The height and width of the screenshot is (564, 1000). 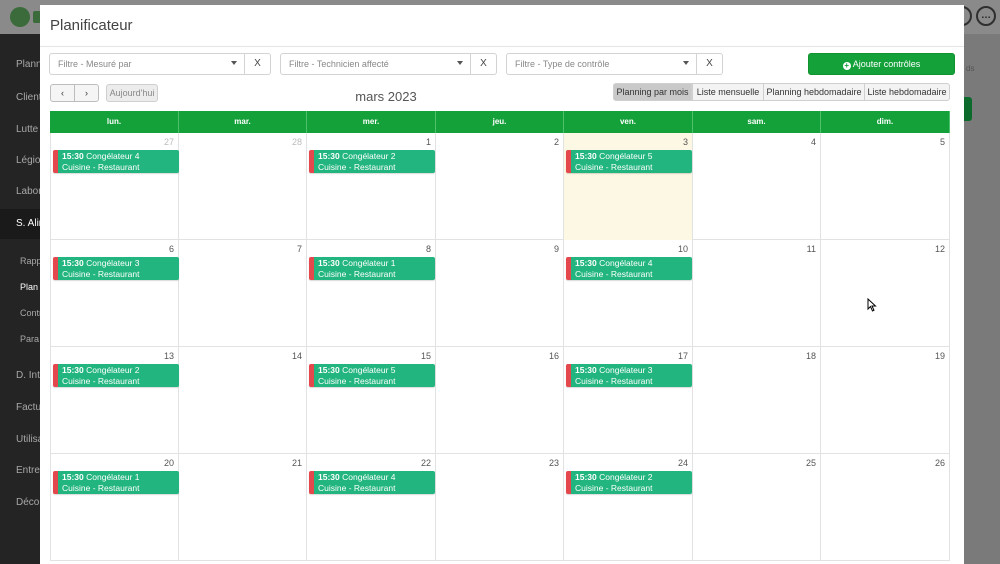 What do you see at coordinates (885, 400) in the screenshot?
I see `calendar-day-cell: 19` at bounding box center [885, 400].